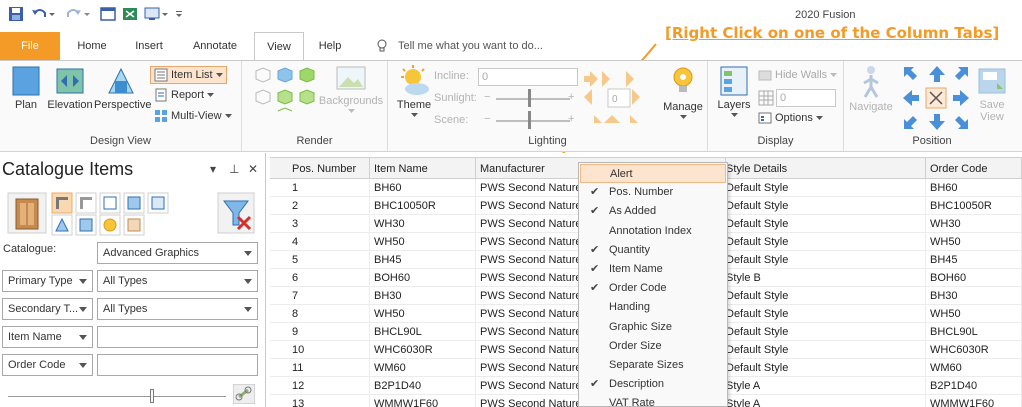  What do you see at coordinates (330, 46) in the screenshot?
I see `tab-help: Help` at bounding box center [330, 46].